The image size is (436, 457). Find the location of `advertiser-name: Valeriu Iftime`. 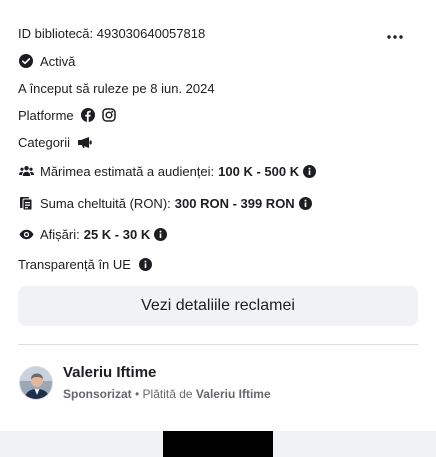

advertiser-name: Valeriu Iftime is located at coordinates (109, 372).